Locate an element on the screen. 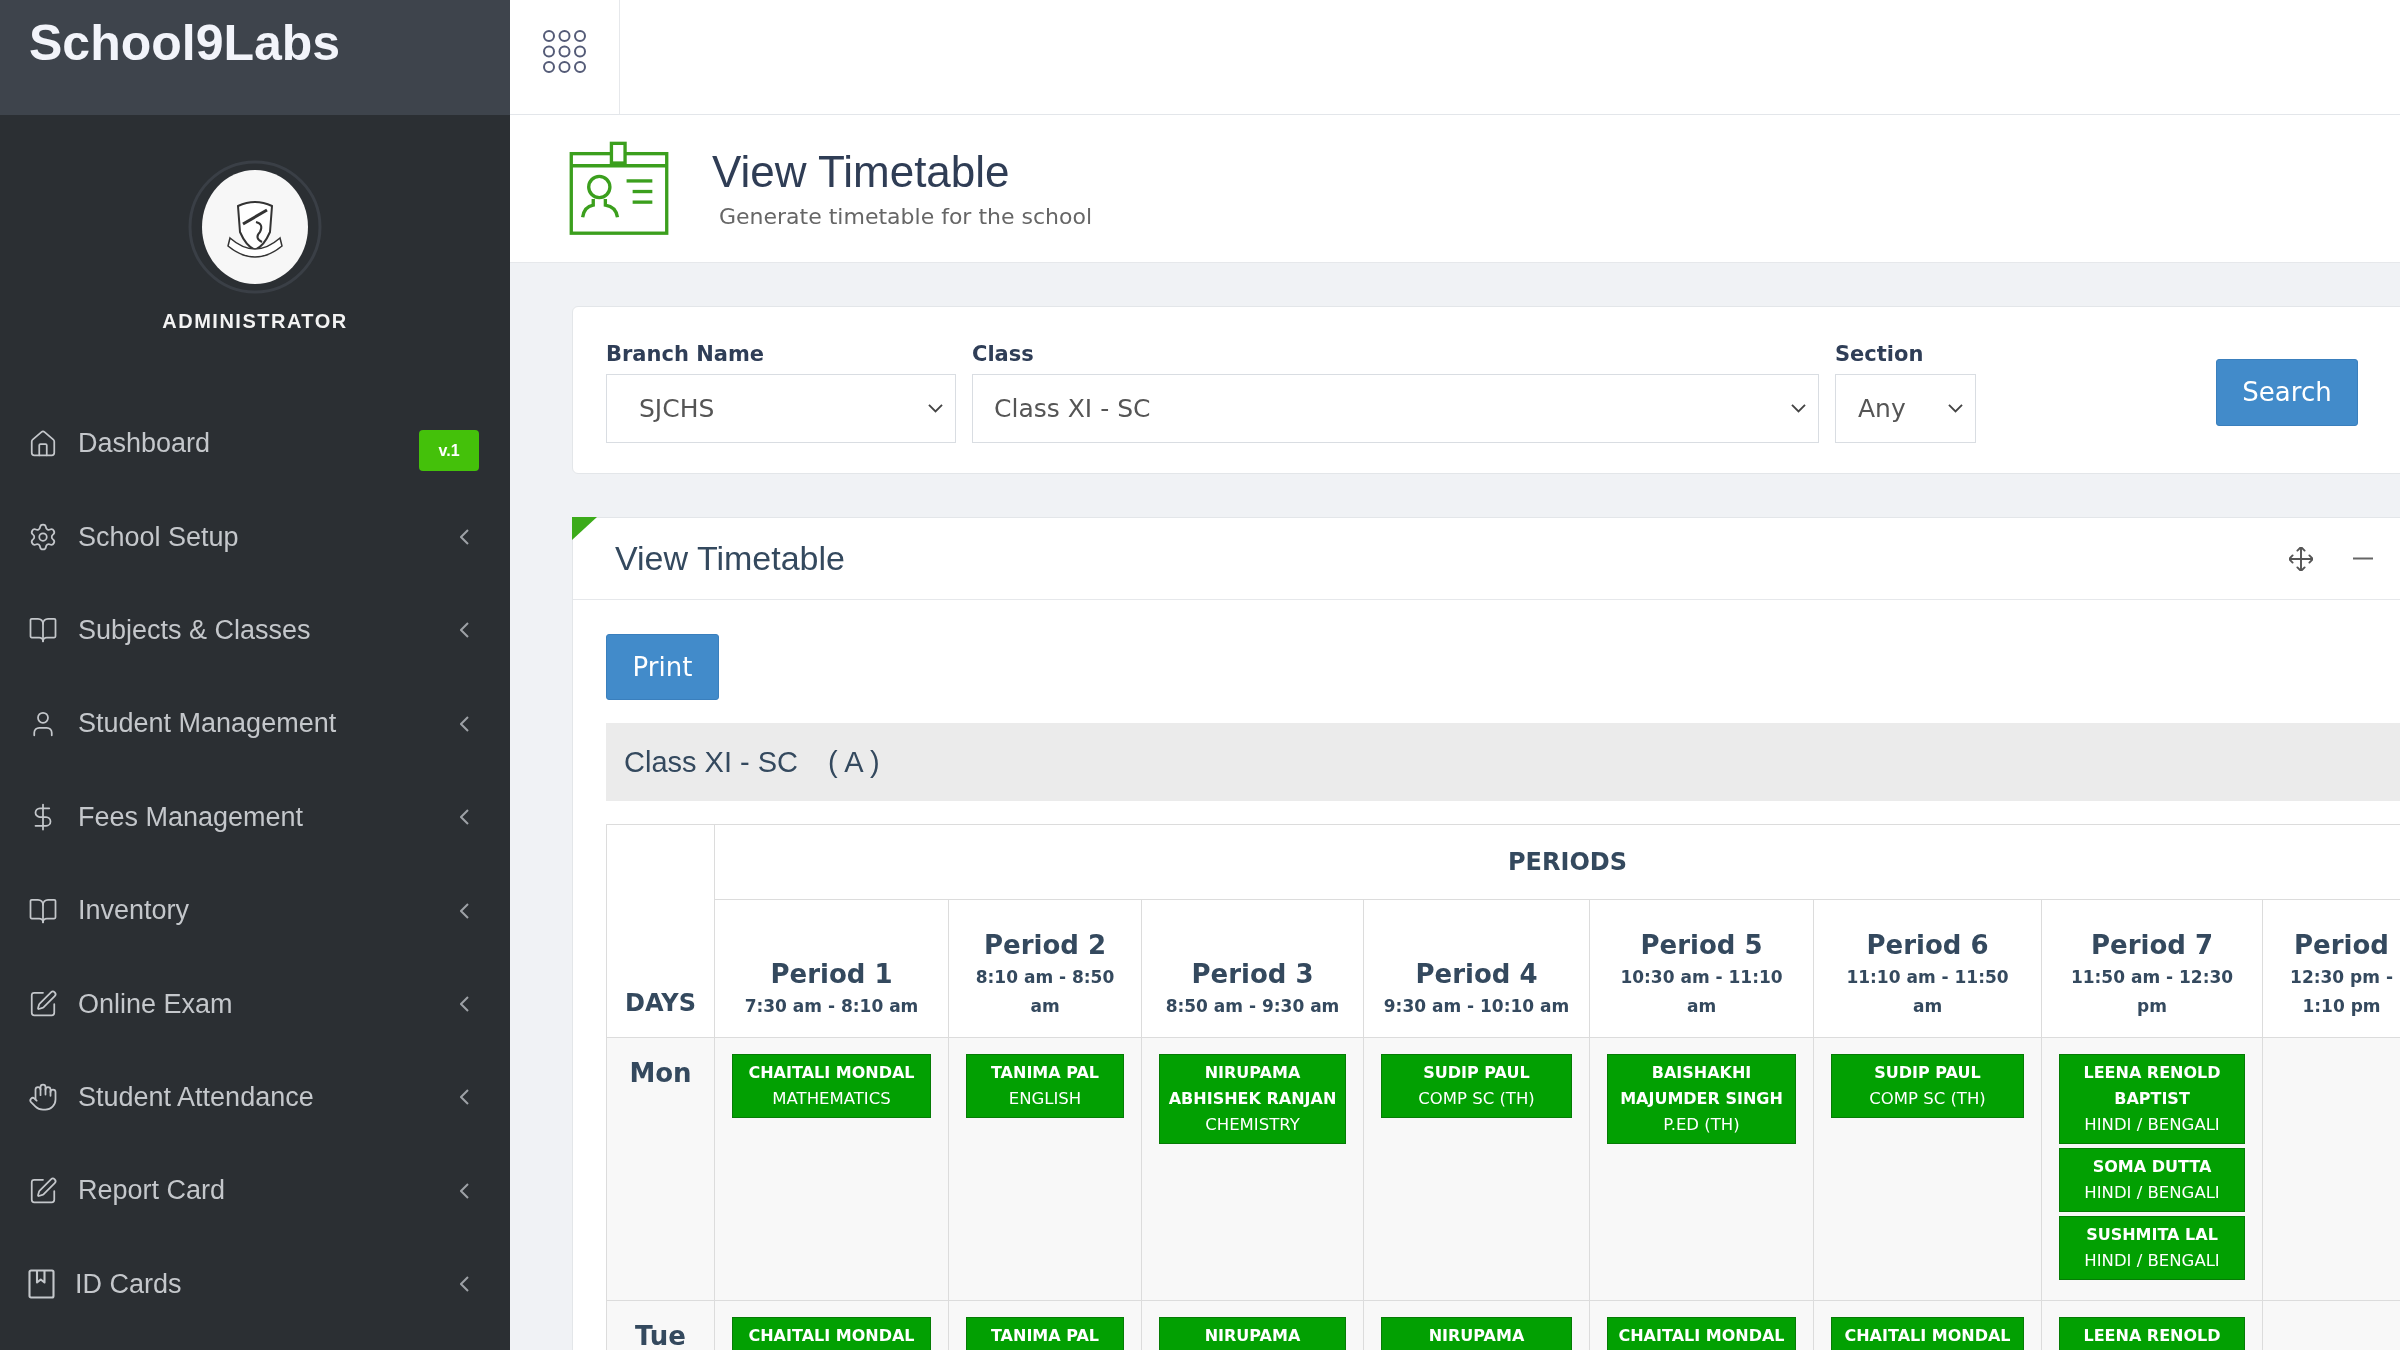  user-role: ADMINISTRATOR is located at coordinates (255, 321).